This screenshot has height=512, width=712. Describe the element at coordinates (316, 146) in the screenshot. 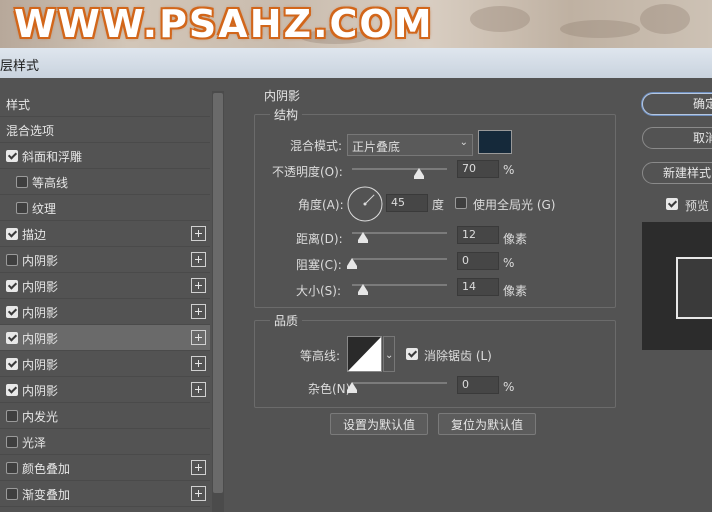

I see `blend-mode-label: 混合模式:` at that location.